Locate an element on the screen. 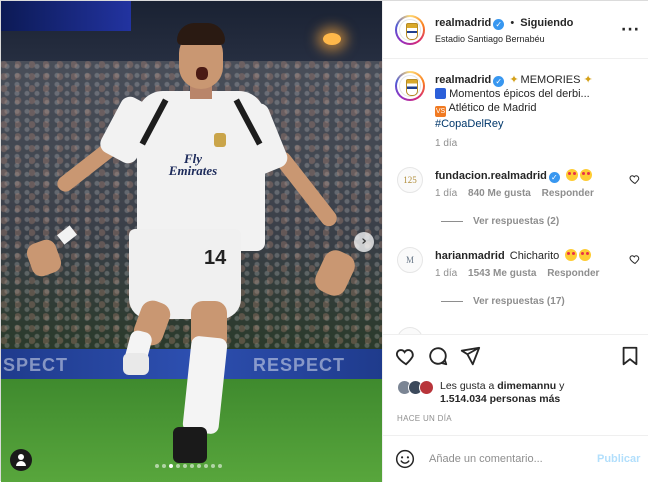 Image resolution: width=648 pixels, height=482 pixels. liked-by-prefix: Les gusta a is located at coordinates (467, 386).